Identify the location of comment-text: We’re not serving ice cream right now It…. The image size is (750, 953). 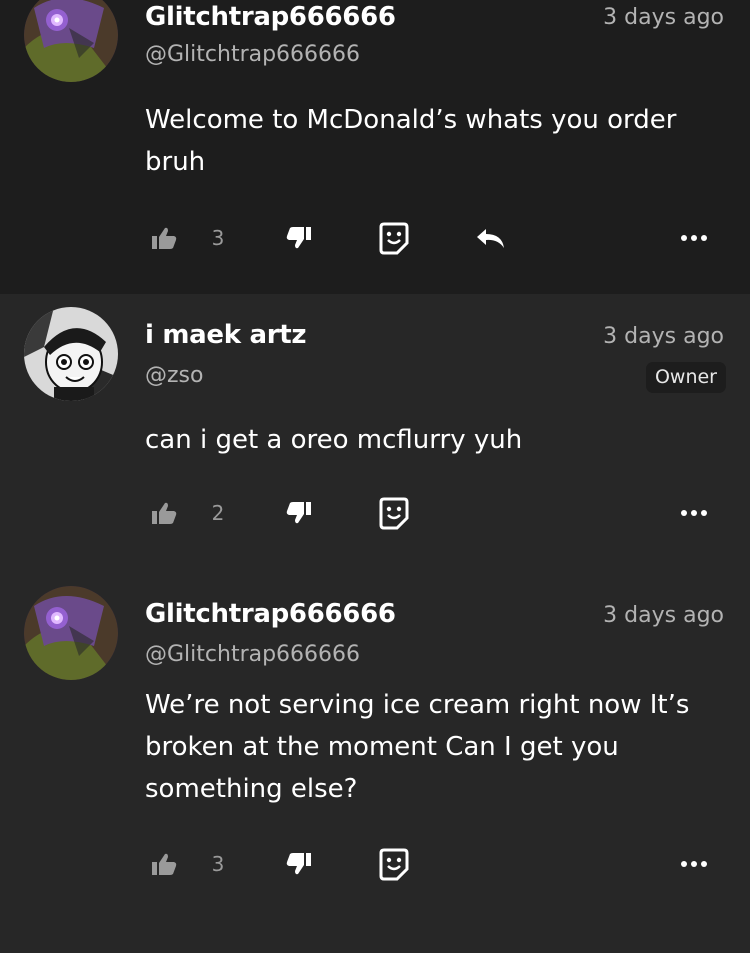
(417, 747).